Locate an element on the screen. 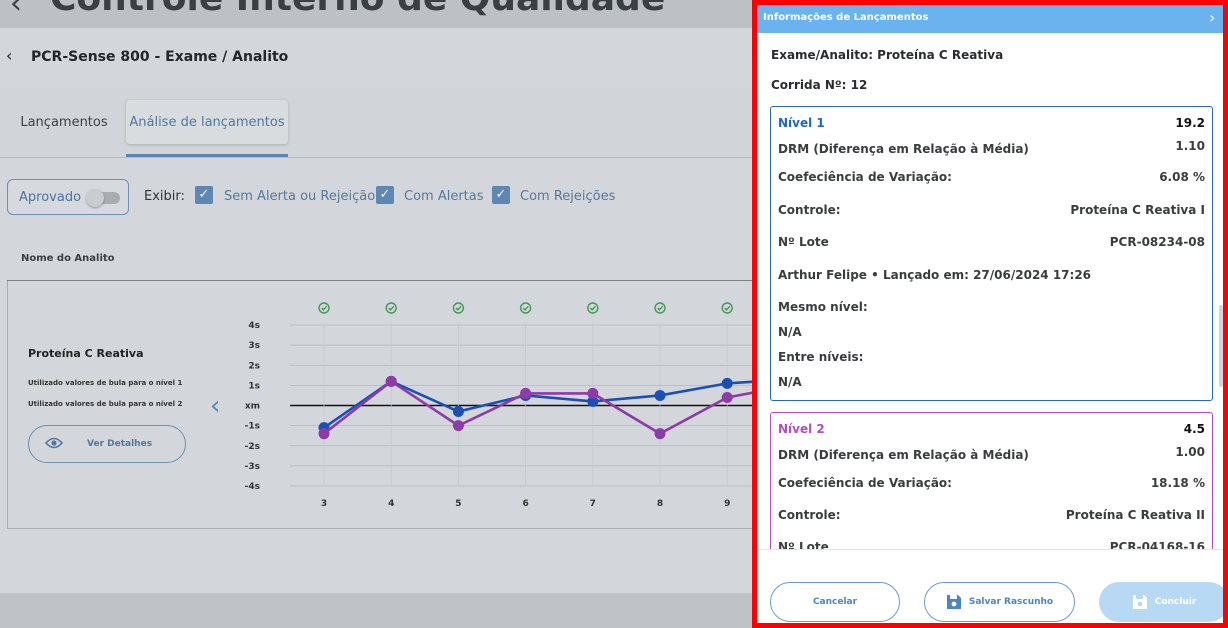 The width and height of the screenshot is (1228, 628). run-line: Corrida Nº: 12 is located at coordinates (819, 85).